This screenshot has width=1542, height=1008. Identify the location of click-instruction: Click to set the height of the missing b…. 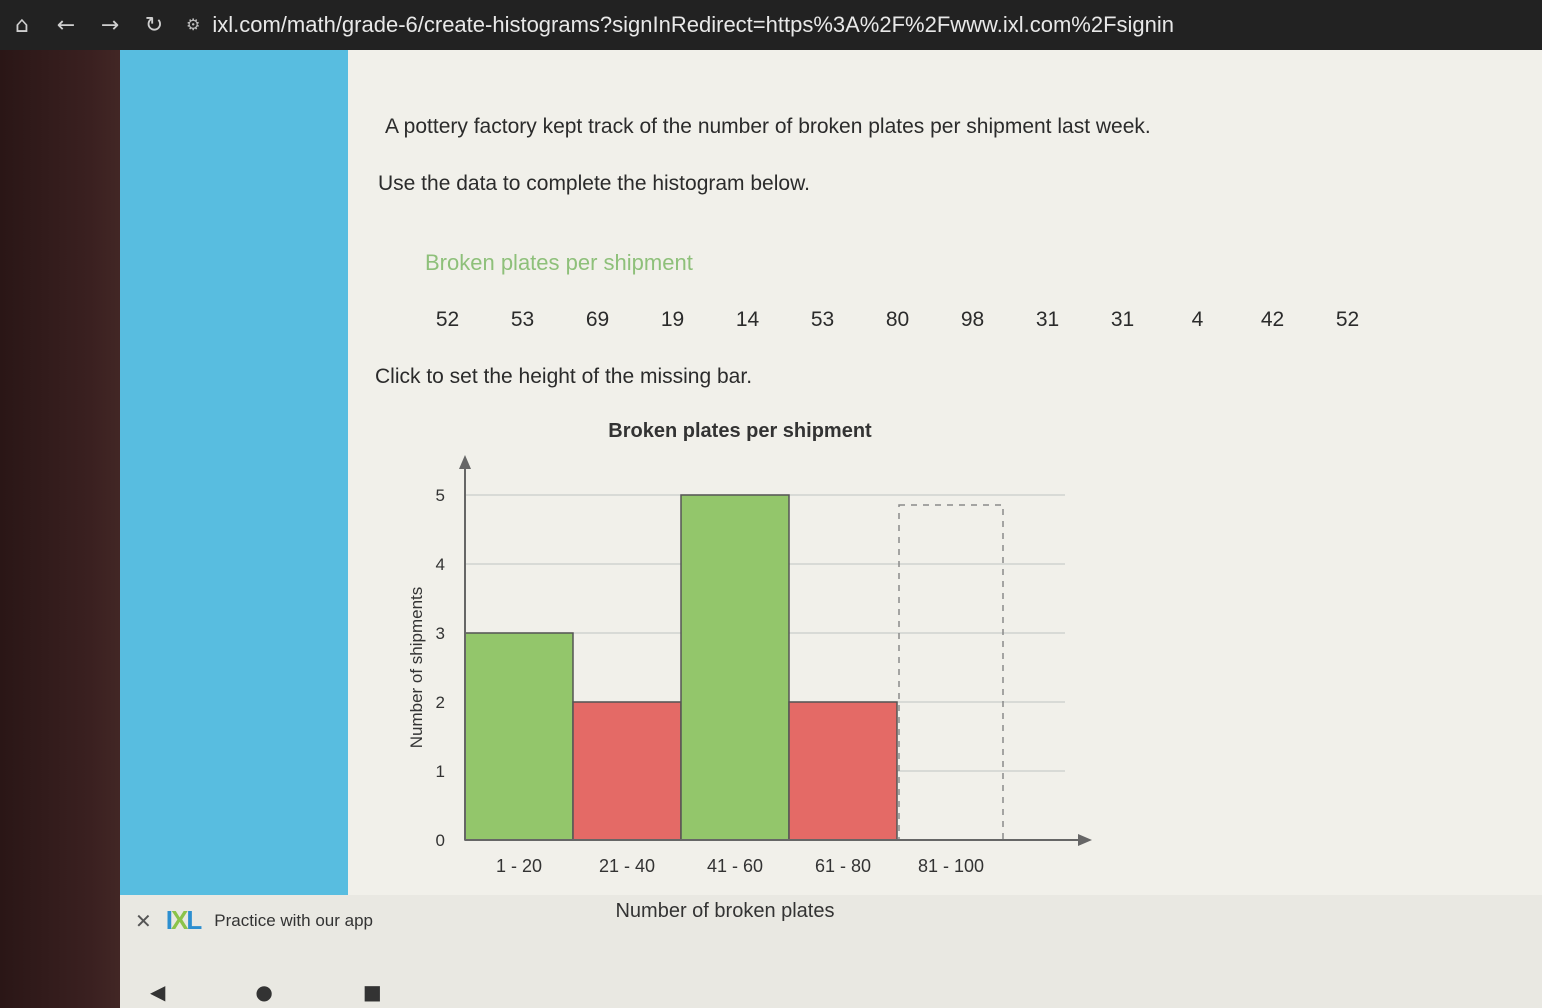
(564, 376).